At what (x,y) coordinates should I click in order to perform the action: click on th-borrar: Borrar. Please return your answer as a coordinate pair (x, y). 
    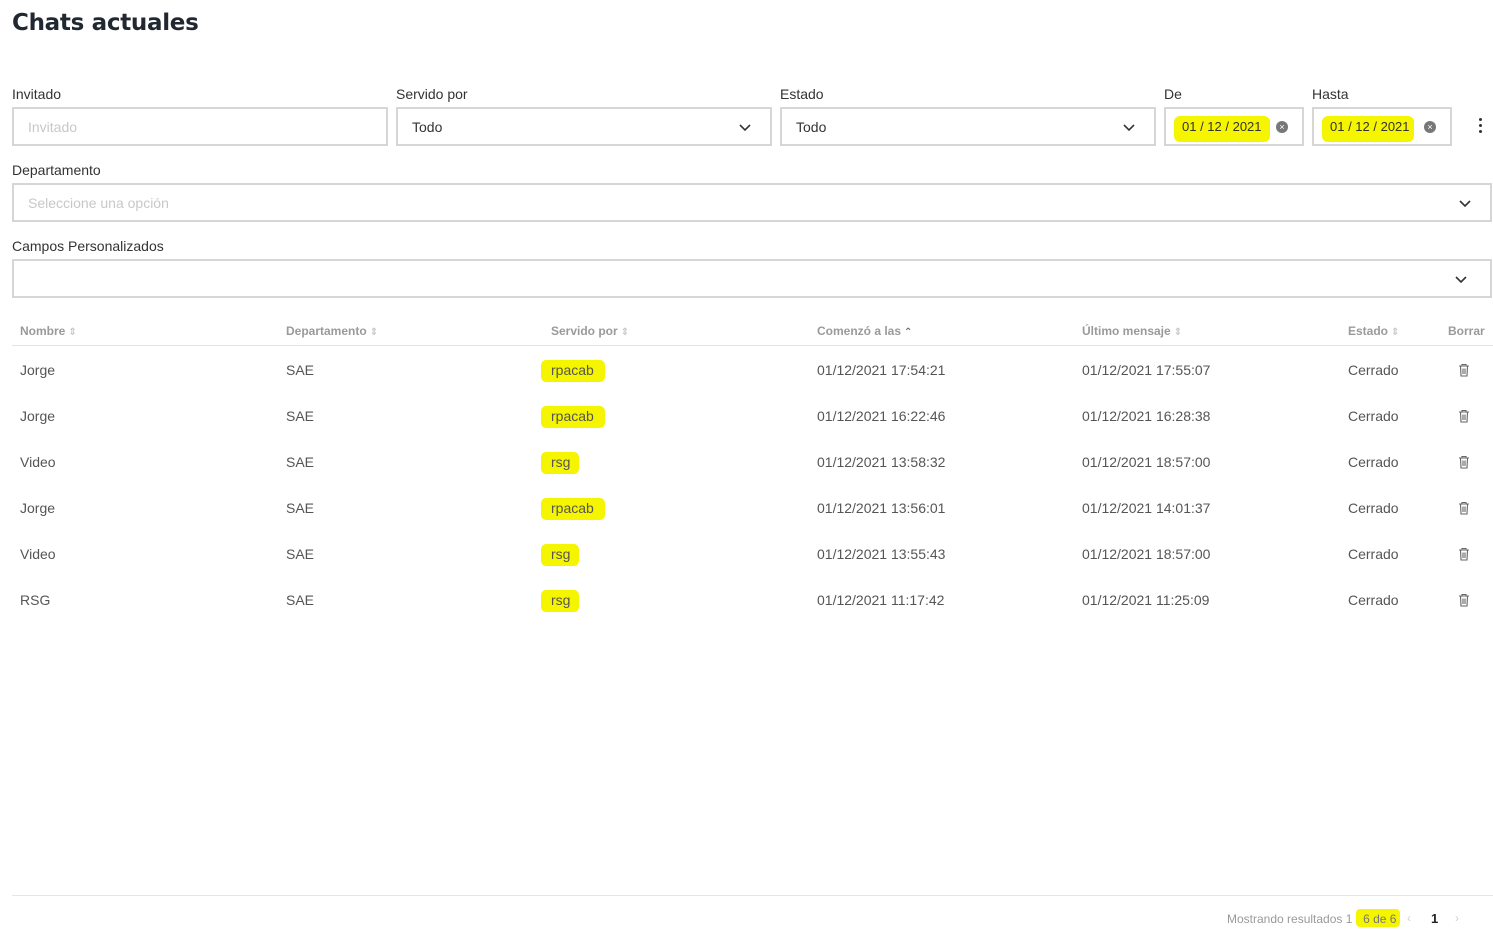
    Looking at the image, I should click on (1466, 331).